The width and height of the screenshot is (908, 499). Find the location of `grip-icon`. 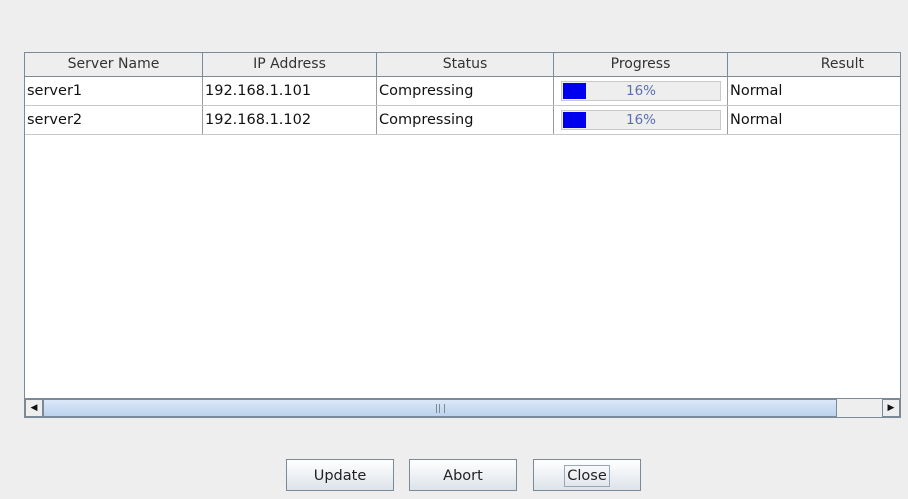

grip-icon is located at coordinates (440, 408).